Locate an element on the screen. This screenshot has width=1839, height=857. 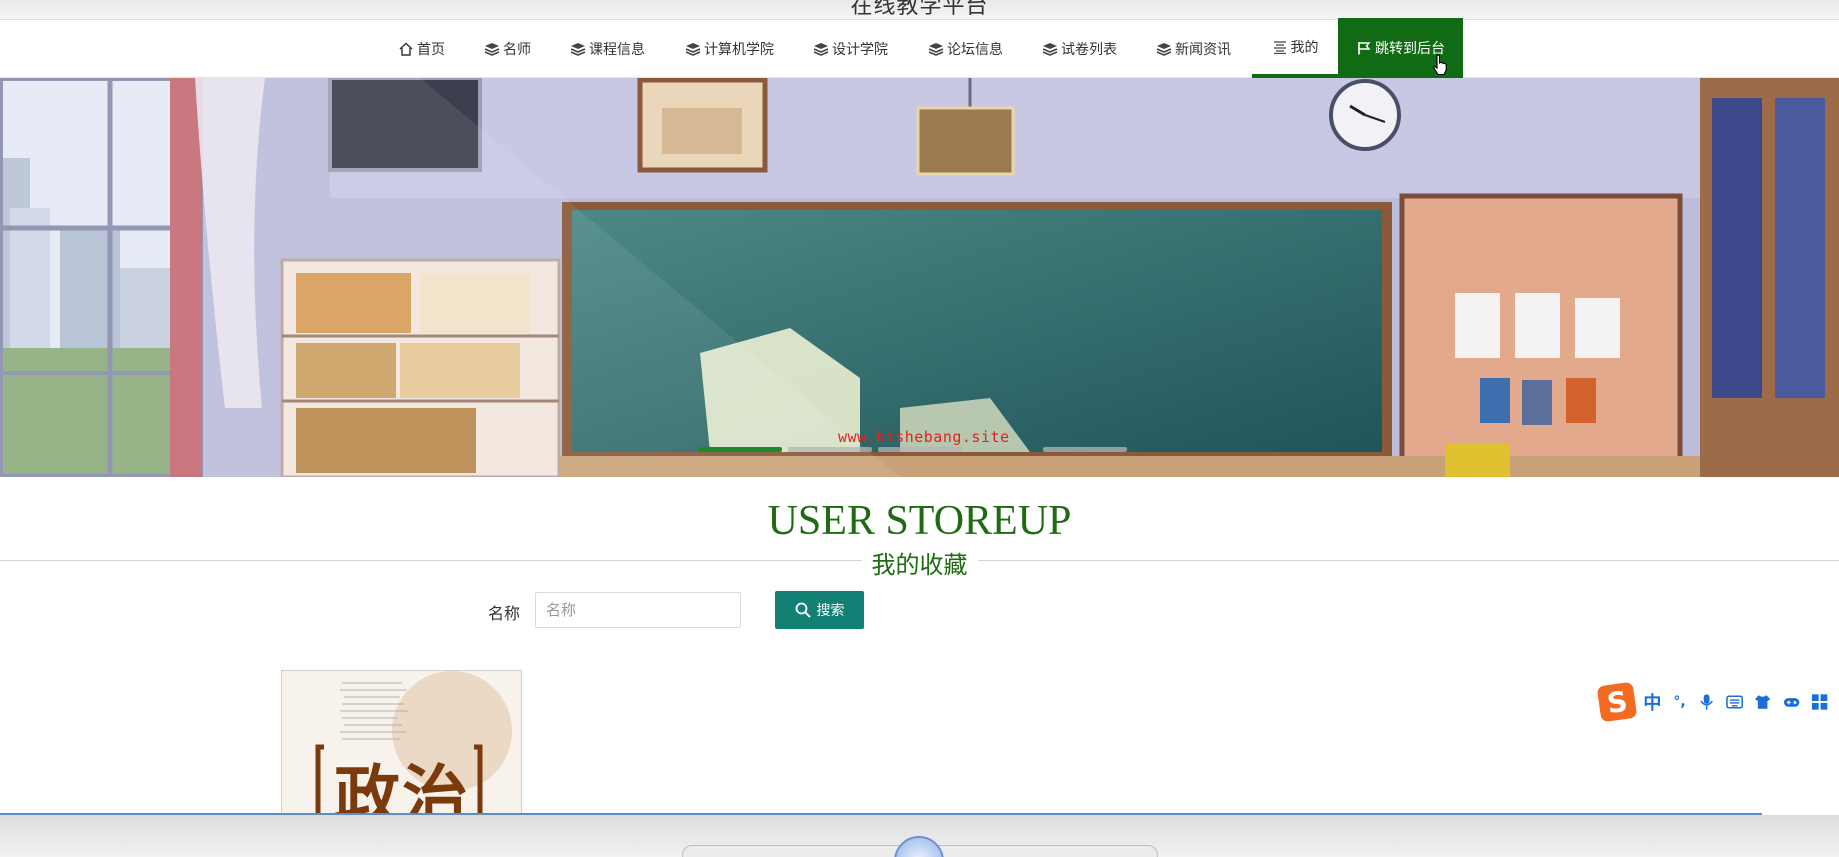
site-title: 在线教学平台 is located at coordinates (919, 9).